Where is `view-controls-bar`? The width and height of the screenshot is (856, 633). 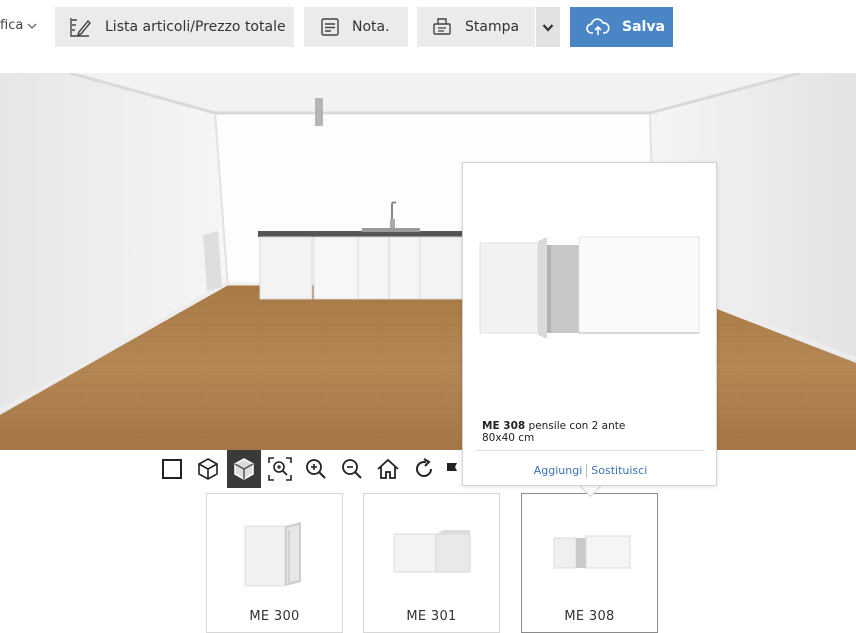 view-controls-bar is located at coordinates (315, 469).